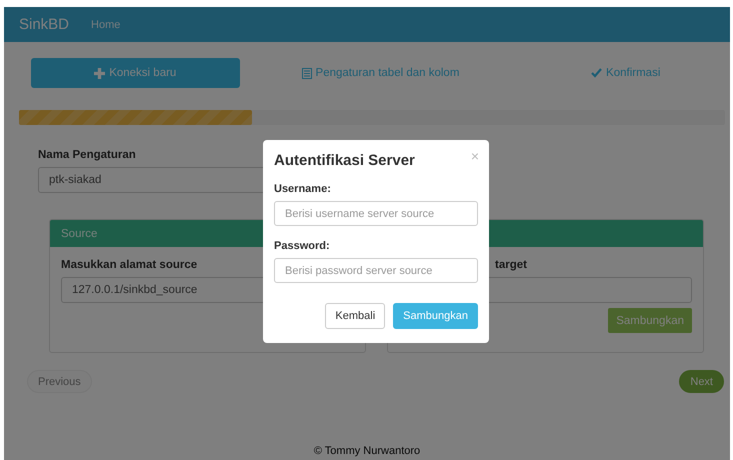  What do you see at coordinates (129, 265) in the screenshot?
I see `field-label: Masukkan alamat source` at bounding box center [129, 265].